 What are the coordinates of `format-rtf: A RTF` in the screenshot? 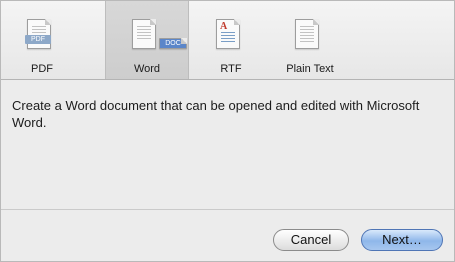 It's located at (231, 42).